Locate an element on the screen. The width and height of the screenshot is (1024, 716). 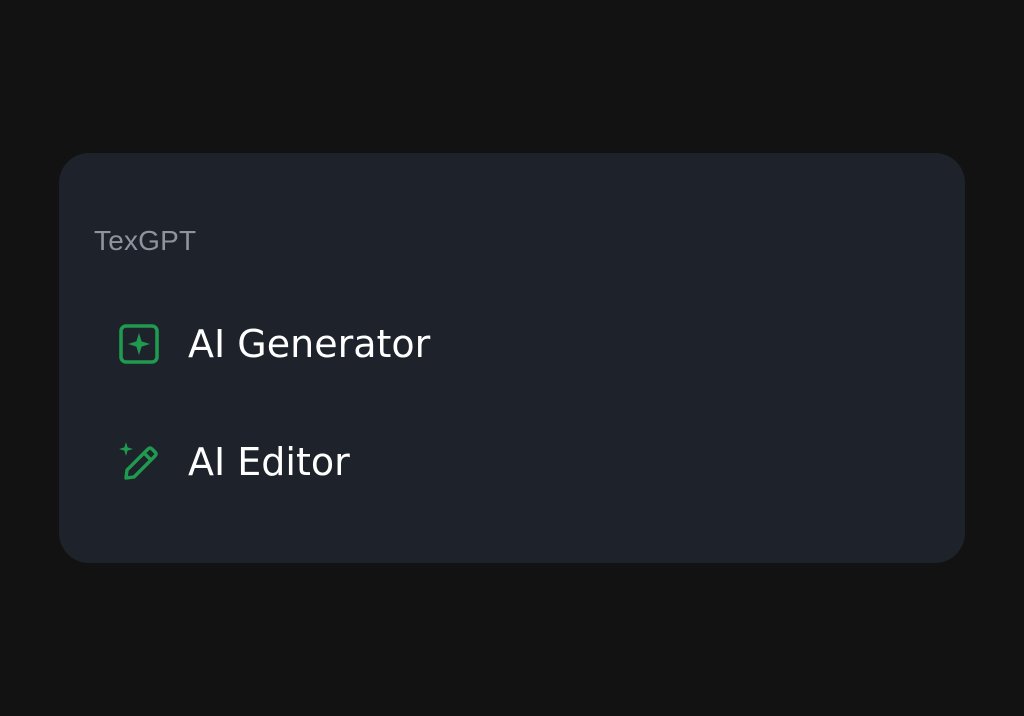
menu-item-ai-editor: AI Editor is located at coordinates (233, 462).